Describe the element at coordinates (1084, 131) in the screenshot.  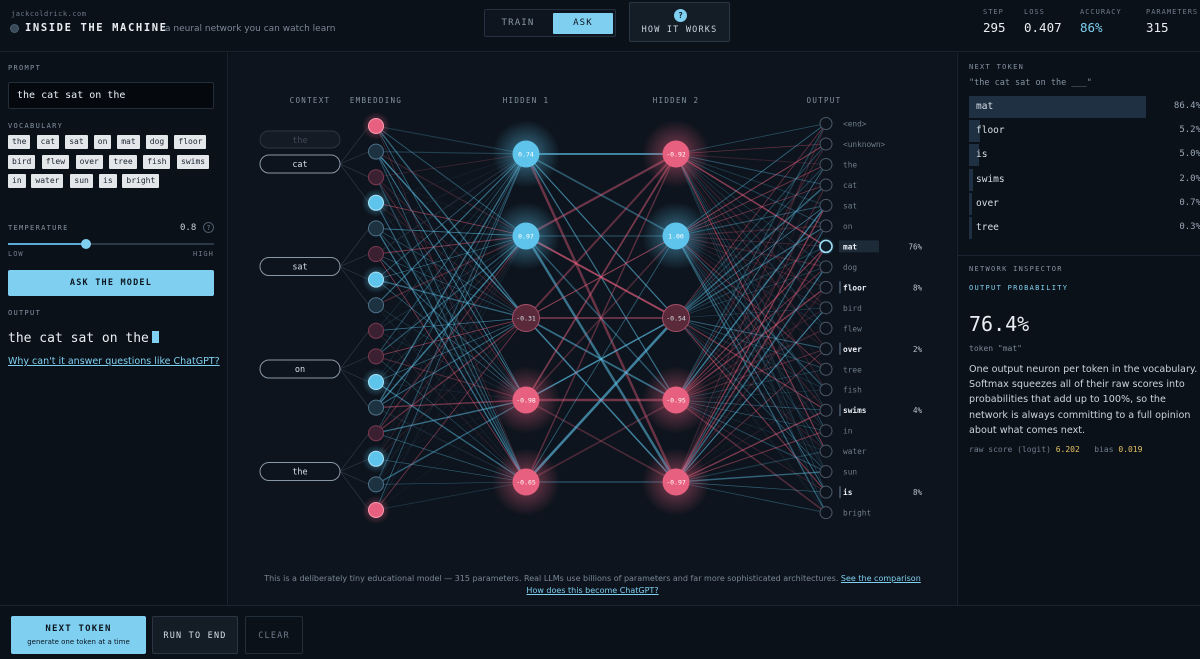
I see `prediction-row: floor 5.2%` at that location.